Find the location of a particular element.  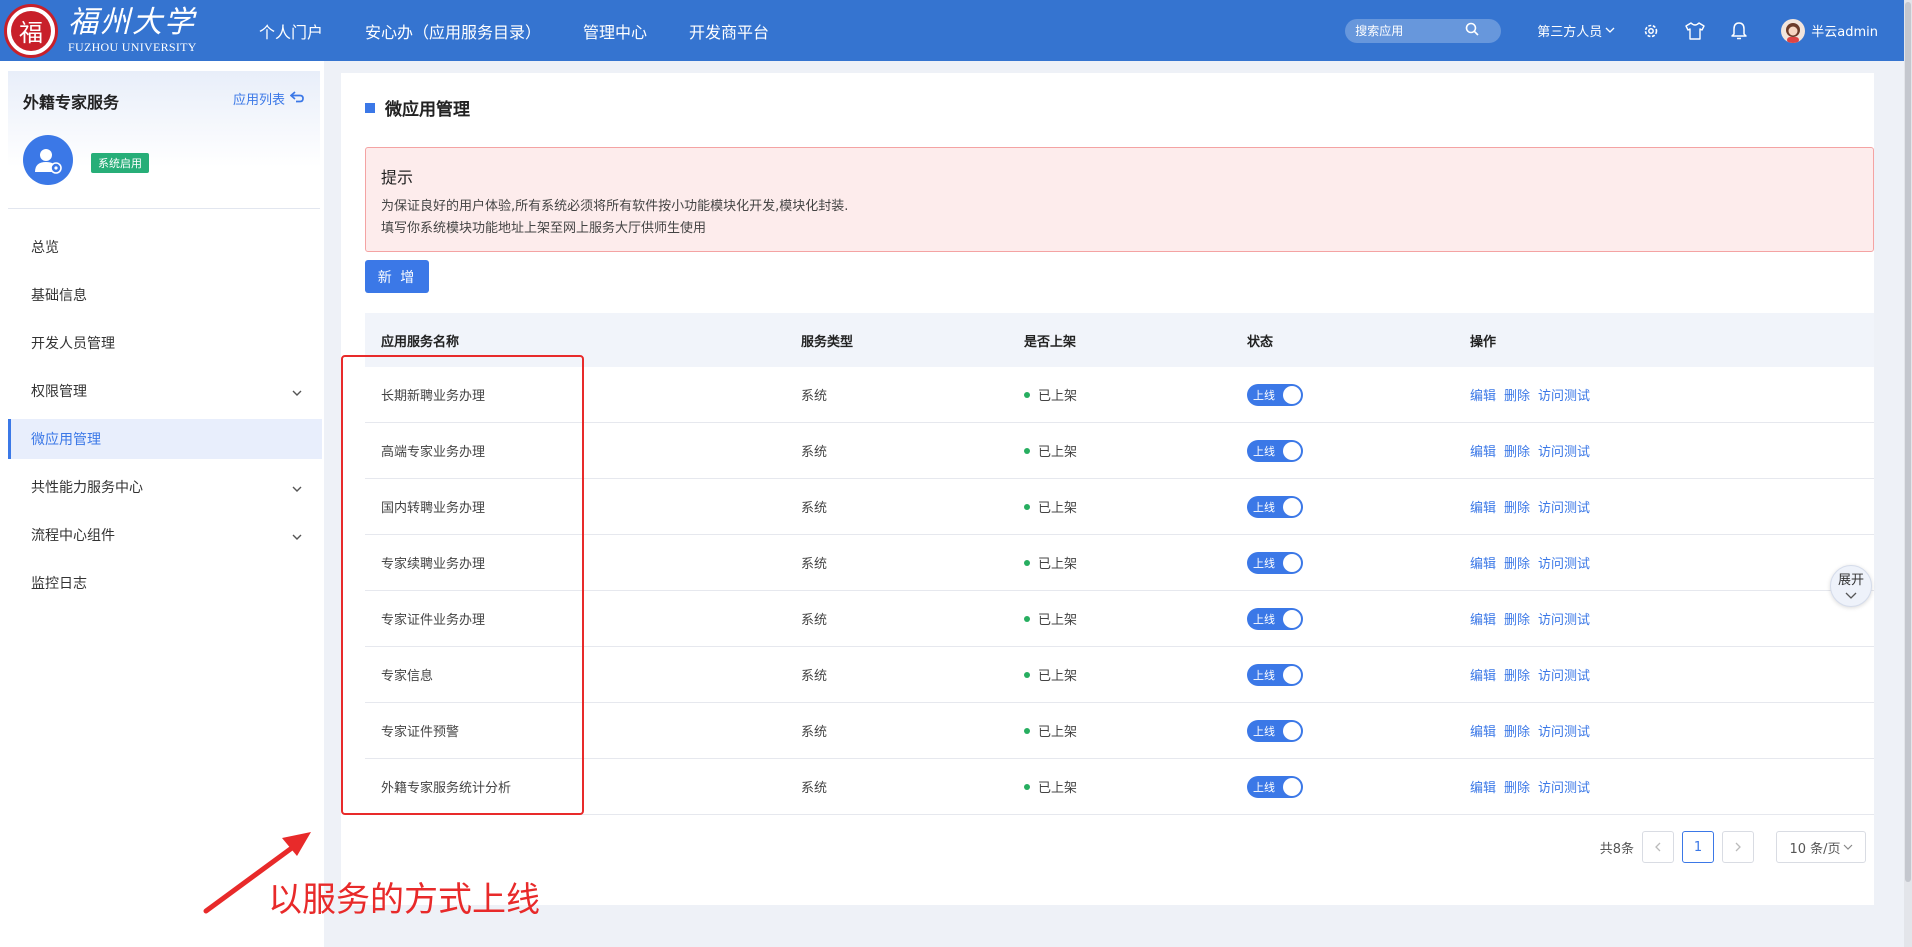

sidebar-item-common-capability-center: 共性能力服务中心 is located at coordinates (165, 487).